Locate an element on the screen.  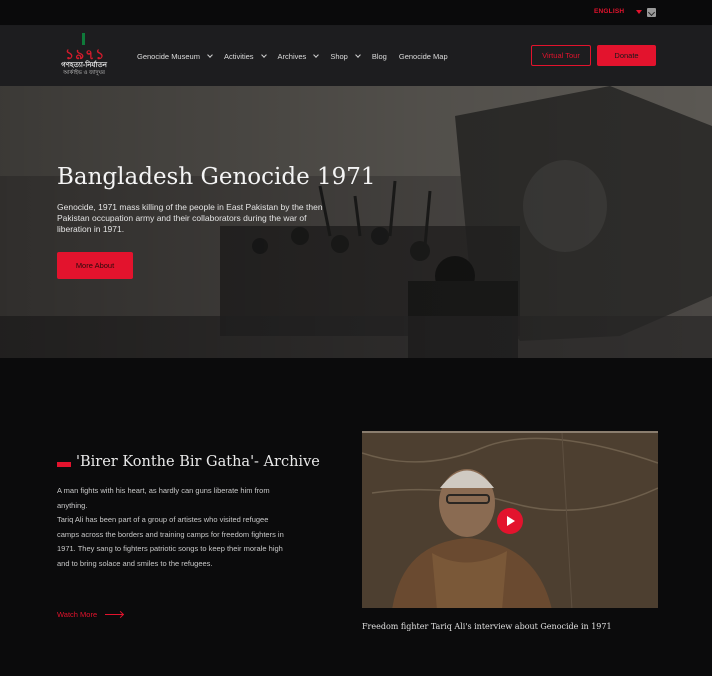
virtual-tour-button: Virtual Tour is located at coordinates (561, 55).